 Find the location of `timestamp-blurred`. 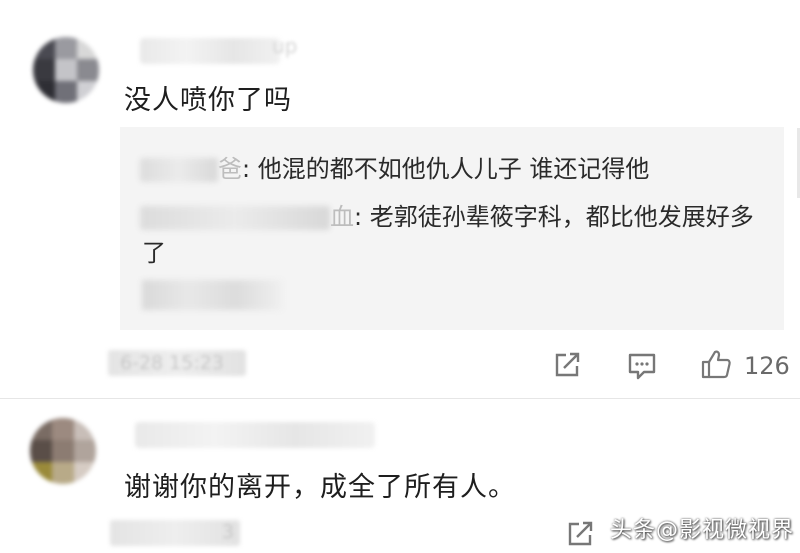

timestamp-blurred is located at coordinates (175, 533).